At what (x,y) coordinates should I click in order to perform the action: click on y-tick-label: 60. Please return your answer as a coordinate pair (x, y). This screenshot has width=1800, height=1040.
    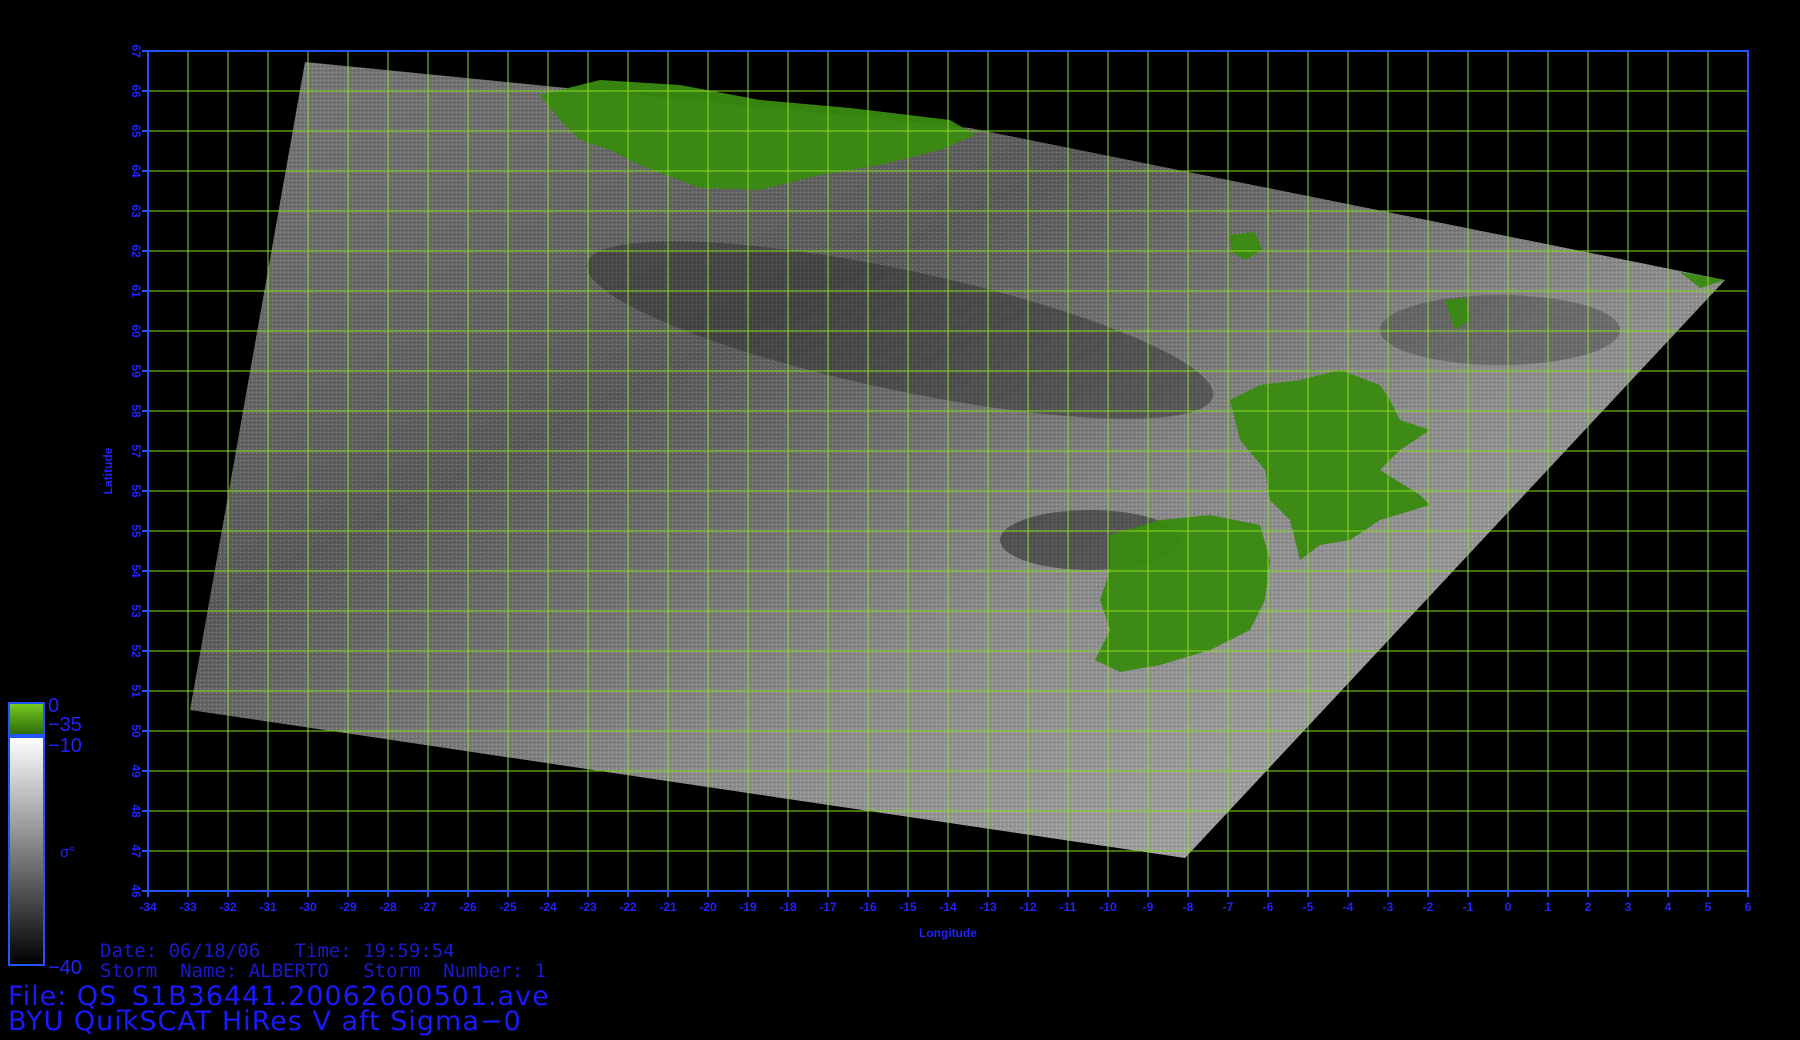
    Looking at the image, I should click on (136, 331).